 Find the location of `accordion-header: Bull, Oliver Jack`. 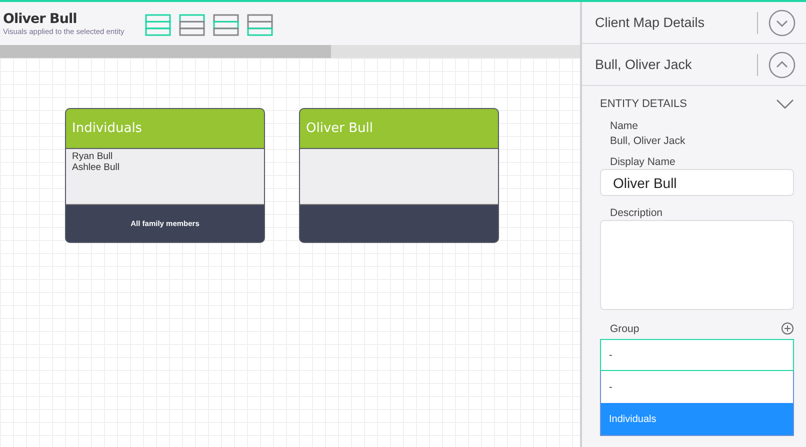

accordion-header: Bull, Oliver Jack is located at coordinates (694, 65).